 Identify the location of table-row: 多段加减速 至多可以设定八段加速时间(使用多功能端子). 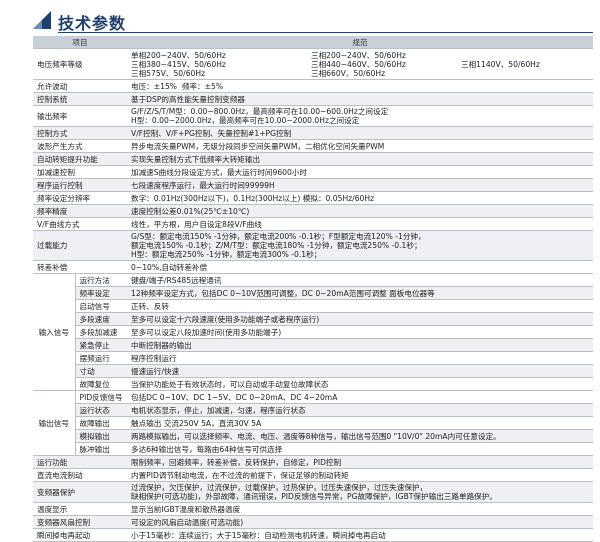
(313, 332).